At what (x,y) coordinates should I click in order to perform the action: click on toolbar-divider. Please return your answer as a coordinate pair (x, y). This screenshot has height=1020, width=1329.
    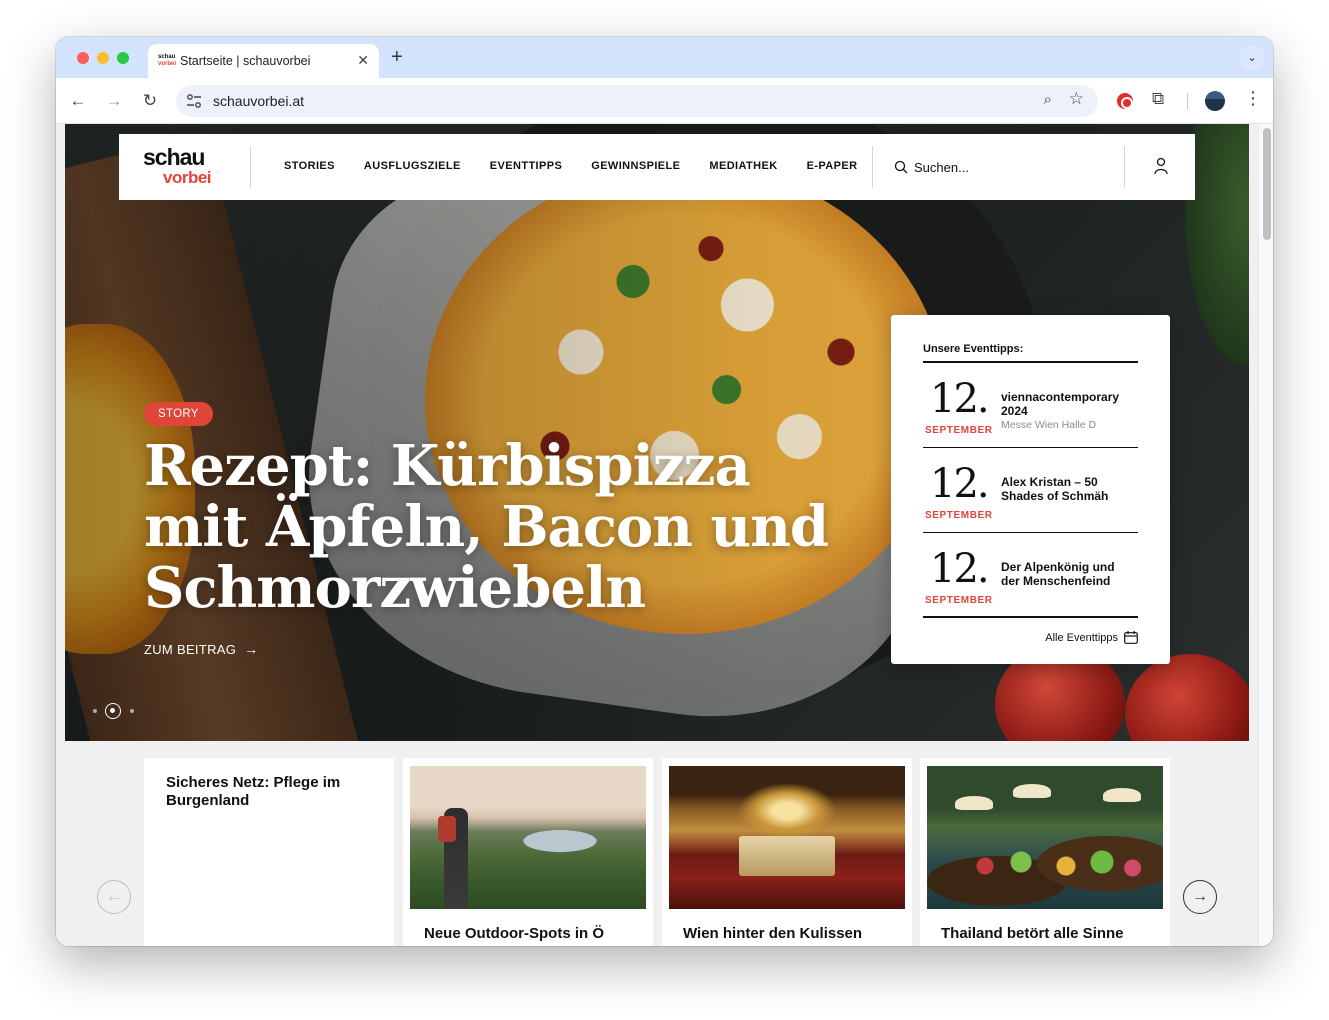
    Looking at the image, I should click on (1187, 101).